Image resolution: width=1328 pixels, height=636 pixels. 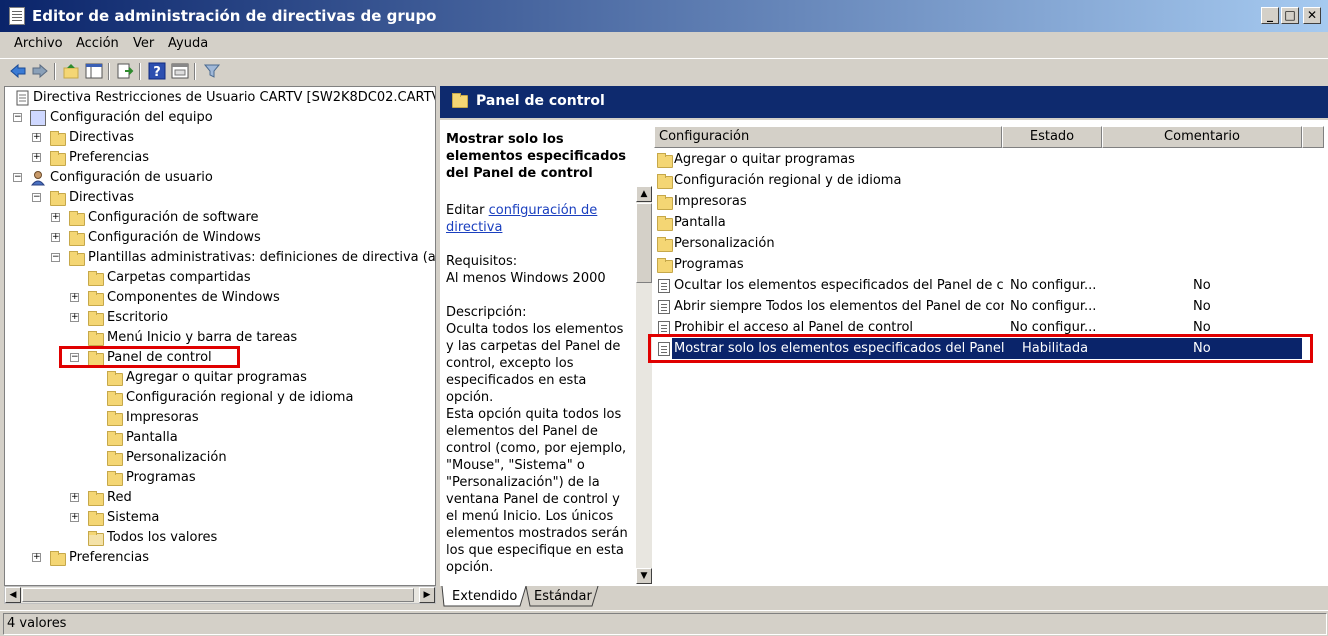 What do you see at coordinates (71, 71) in the screenshot?
I see `up-folder-icon` at bounding box center [71, 71].